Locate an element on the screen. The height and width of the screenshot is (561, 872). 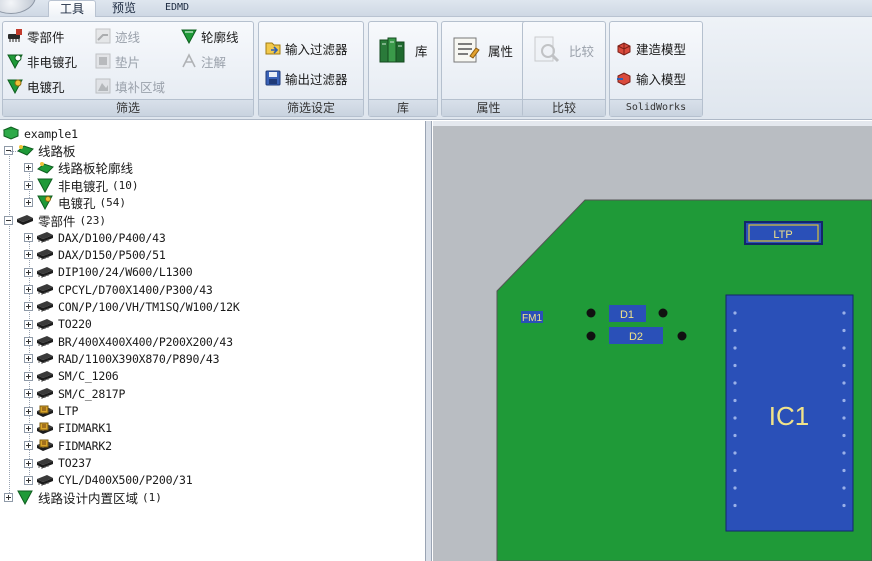
export-filter-icon is located at coordinates (273, 78).